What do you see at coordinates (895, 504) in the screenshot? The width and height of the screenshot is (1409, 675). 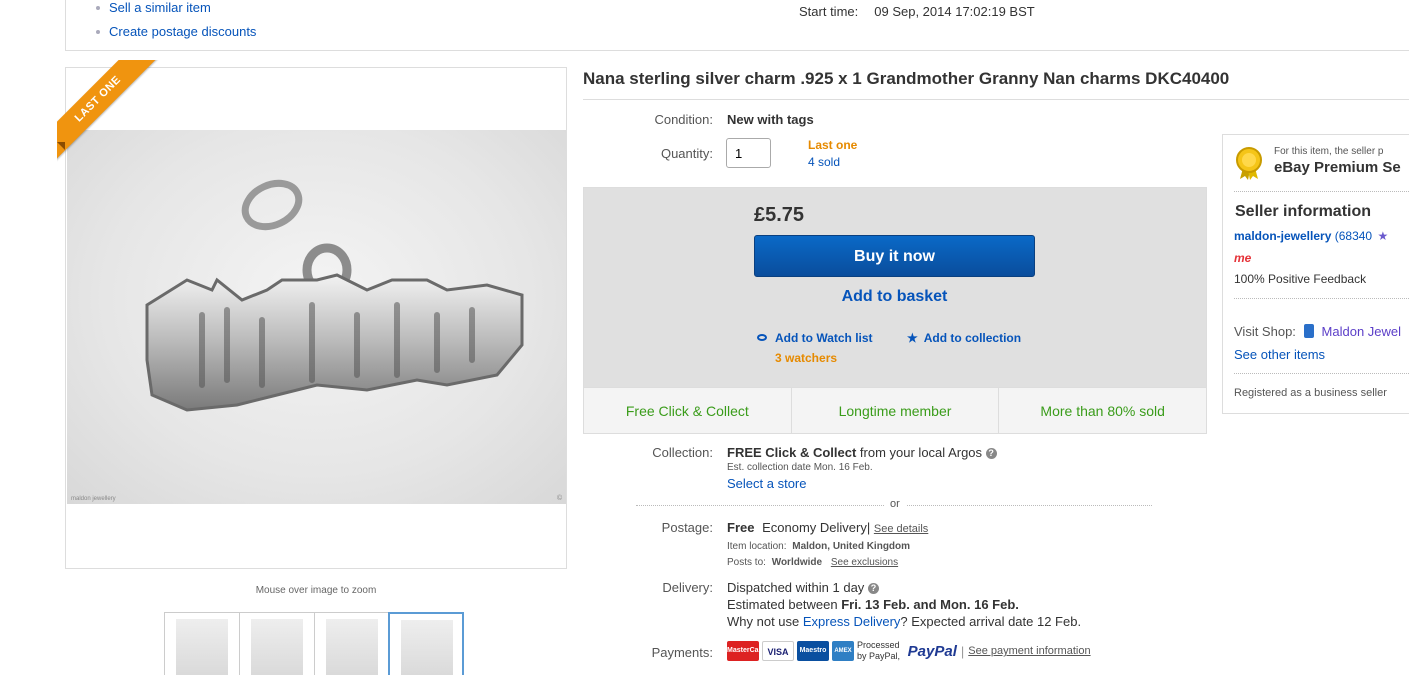 I see `or-text: or` at bounding box center [895, 504].